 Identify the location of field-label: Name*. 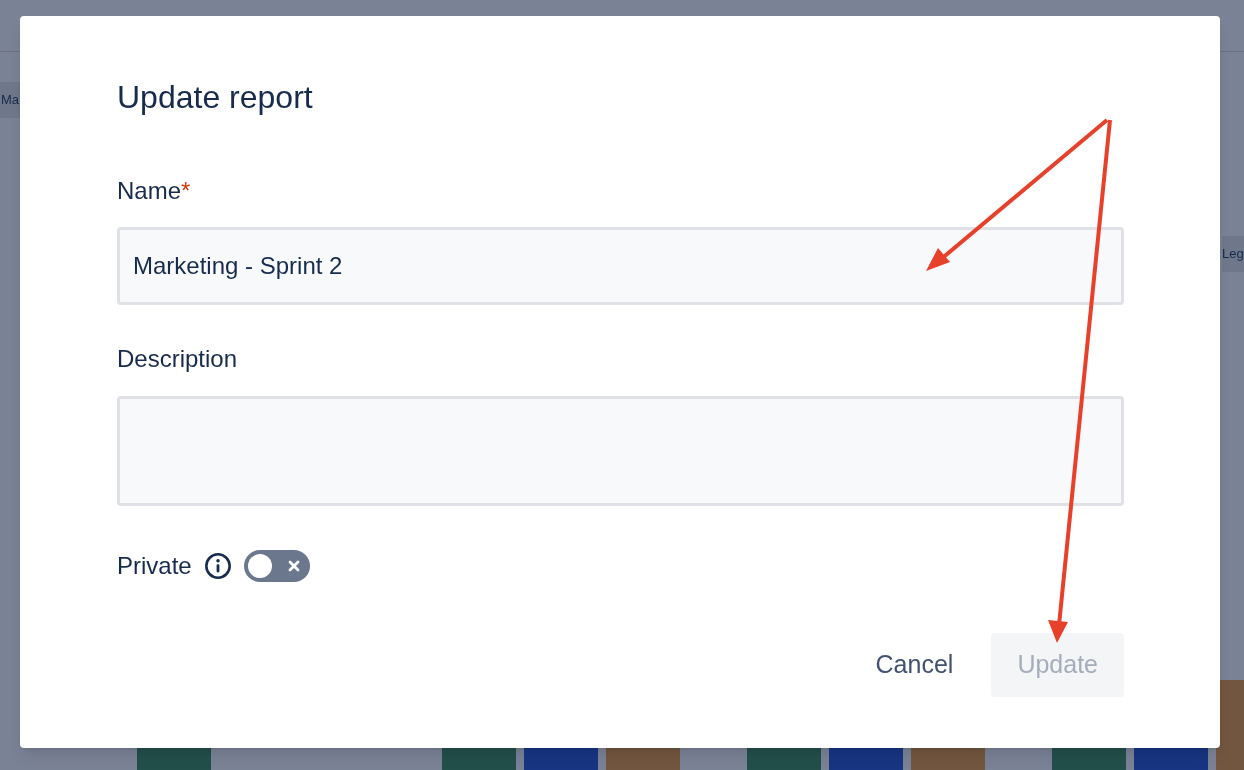
(154, 191).